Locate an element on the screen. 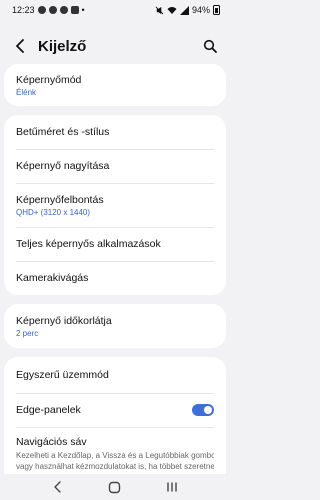 This screenshot has height=500, width=320. toggle-knob is located at coordinates (208, 410).